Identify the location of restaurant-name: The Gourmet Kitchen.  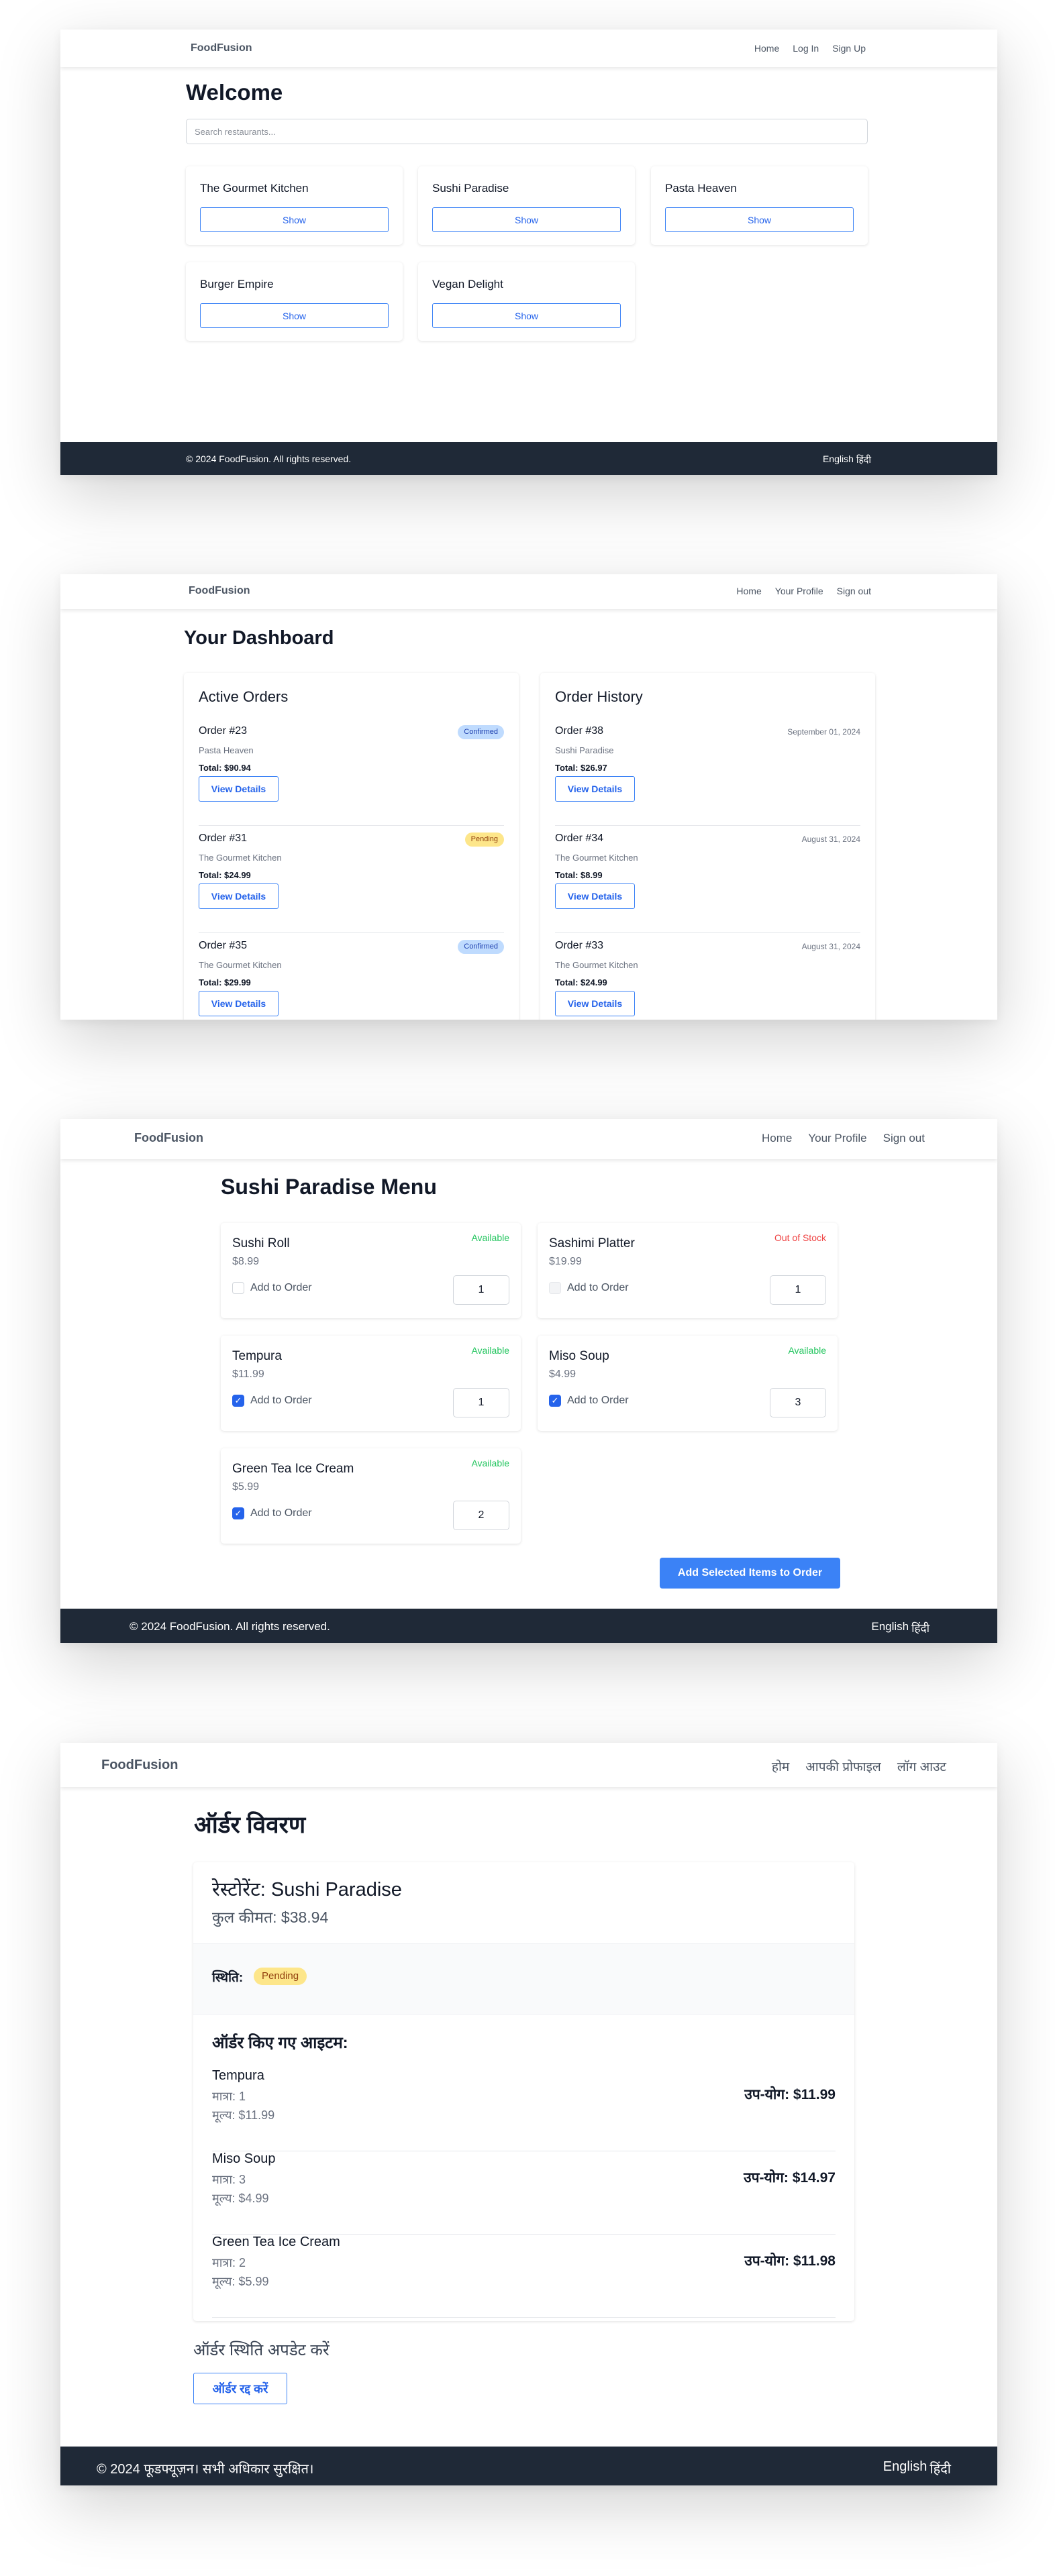
(255, 188).